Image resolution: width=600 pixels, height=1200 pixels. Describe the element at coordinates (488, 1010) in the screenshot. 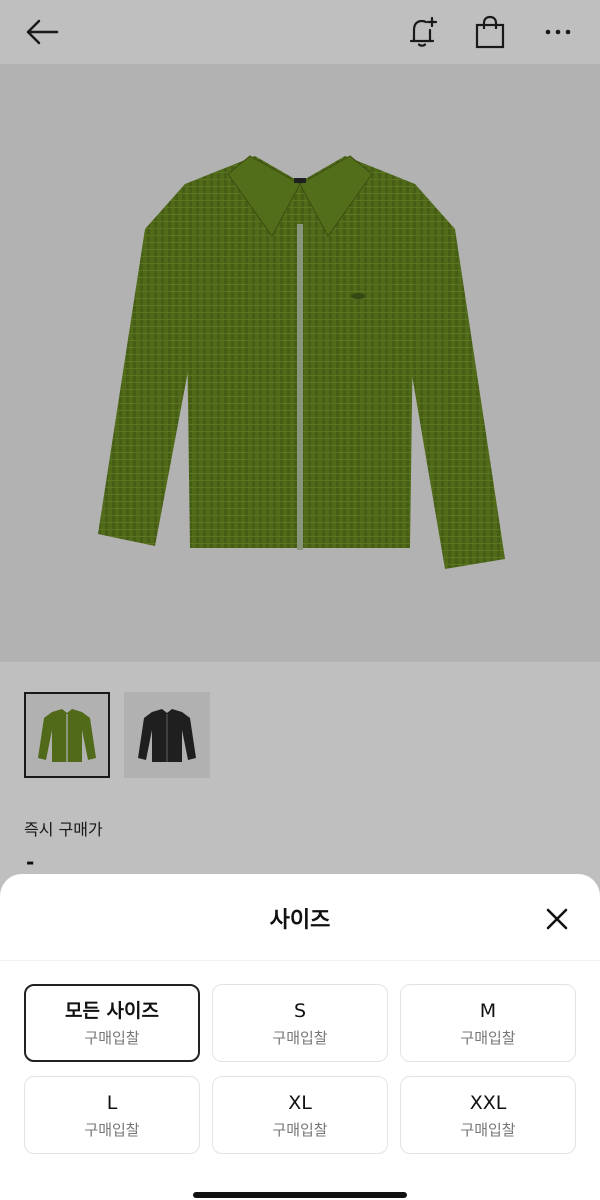

I see `size-name: M` at that location.